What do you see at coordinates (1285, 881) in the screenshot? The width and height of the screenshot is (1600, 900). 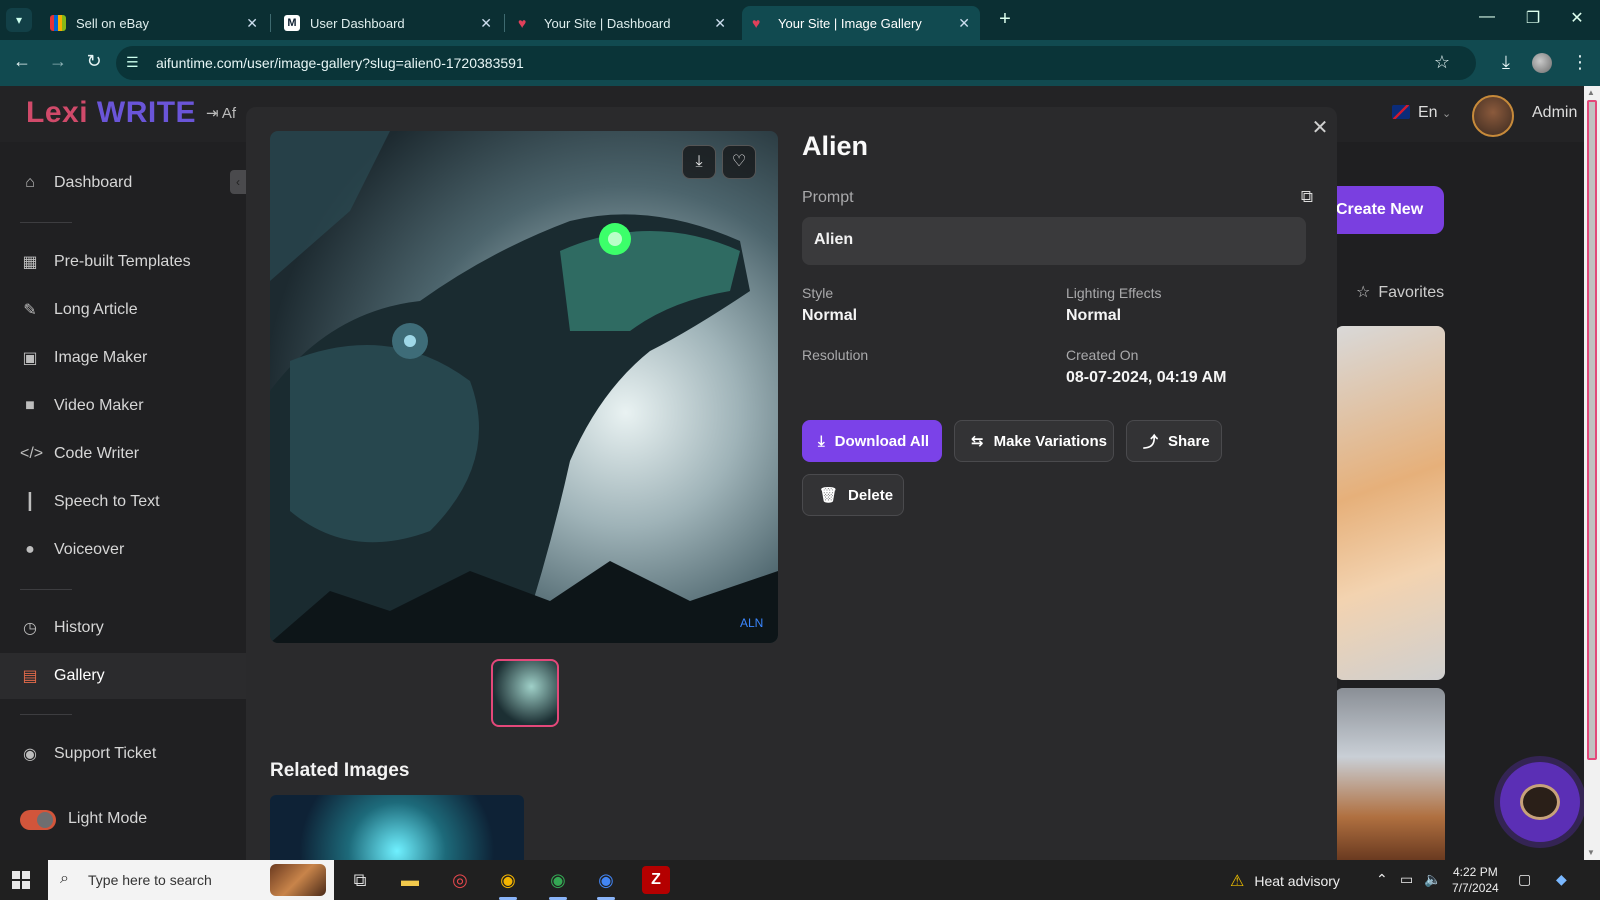 I see `weather-widget: ⚠ Heat advisory` at bounding box center [1285, 881].